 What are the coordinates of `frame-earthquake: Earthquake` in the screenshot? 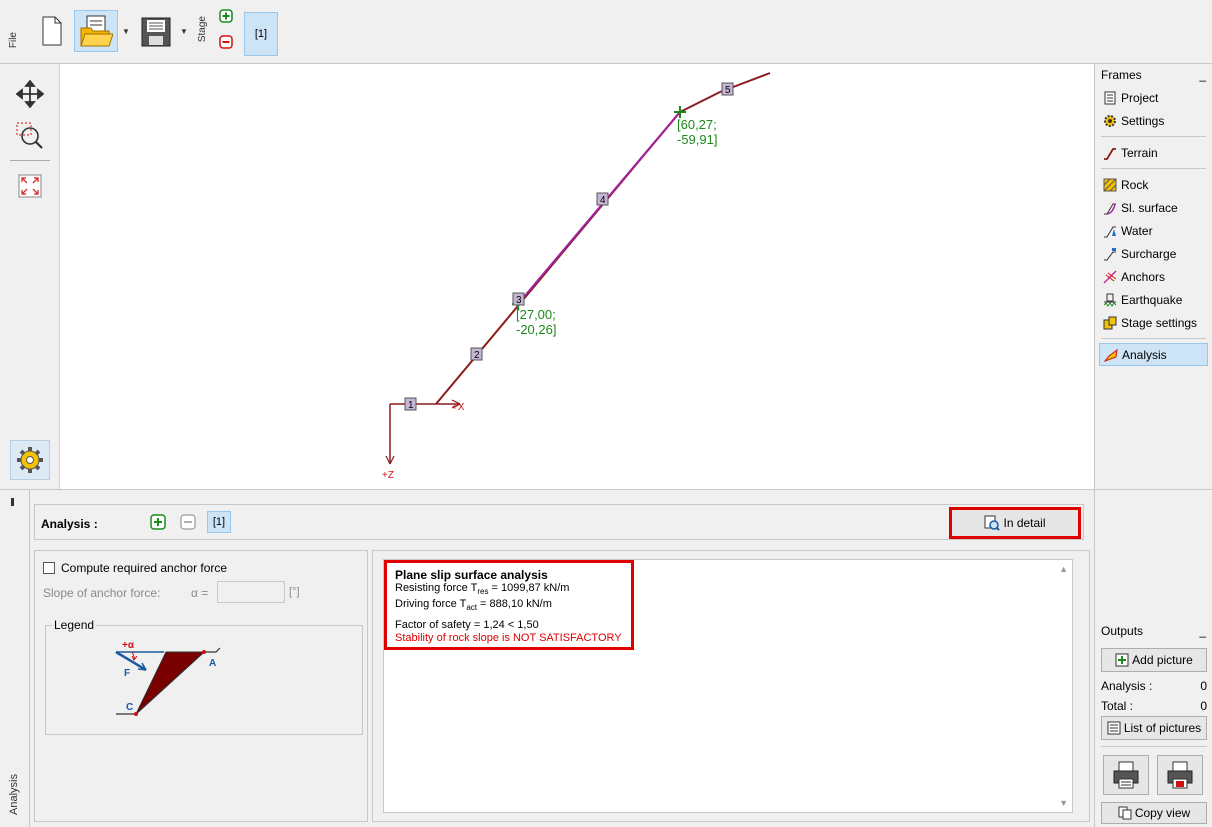 It's located at (1153, 299).